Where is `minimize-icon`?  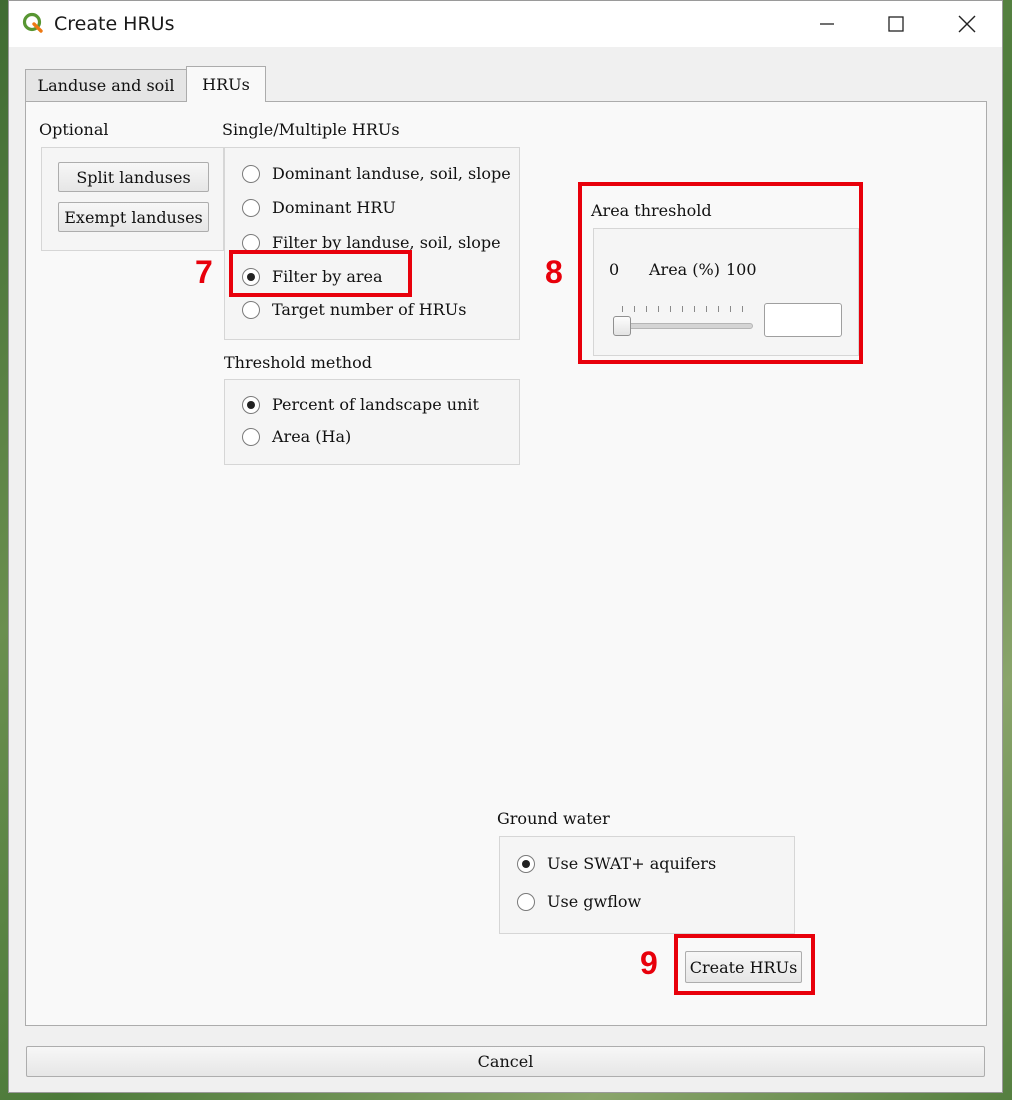
minimize-icon is located at coordinates (827, 24).